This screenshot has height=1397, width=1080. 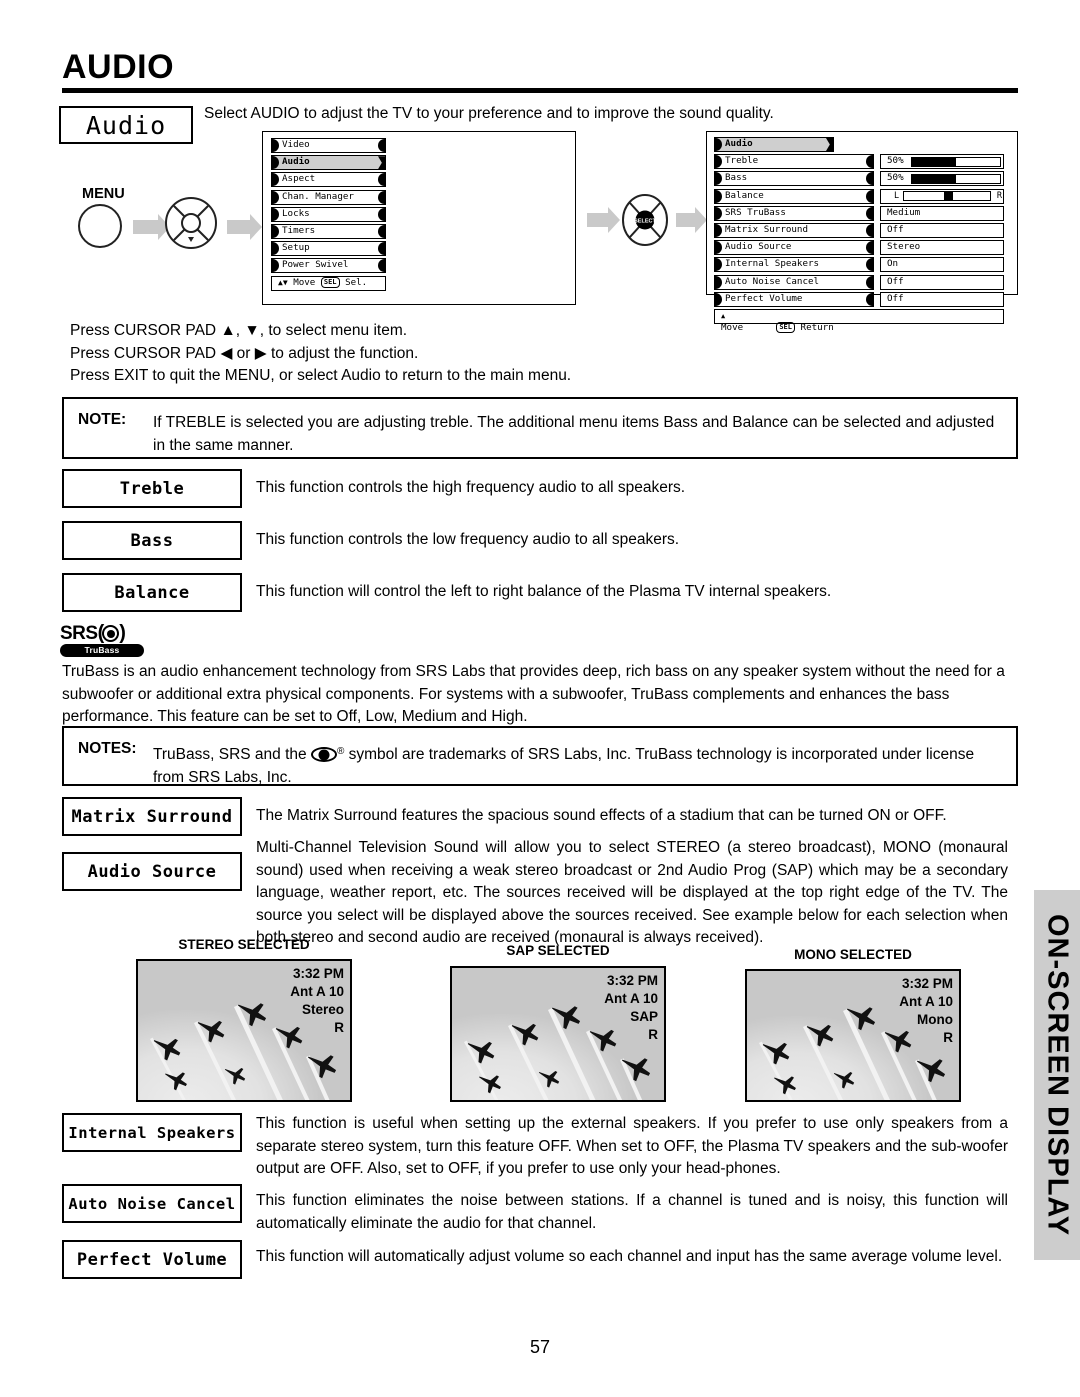 I want to click on audio-row-srs-trubass: SRS TruBass, so click(x=794, y=213).